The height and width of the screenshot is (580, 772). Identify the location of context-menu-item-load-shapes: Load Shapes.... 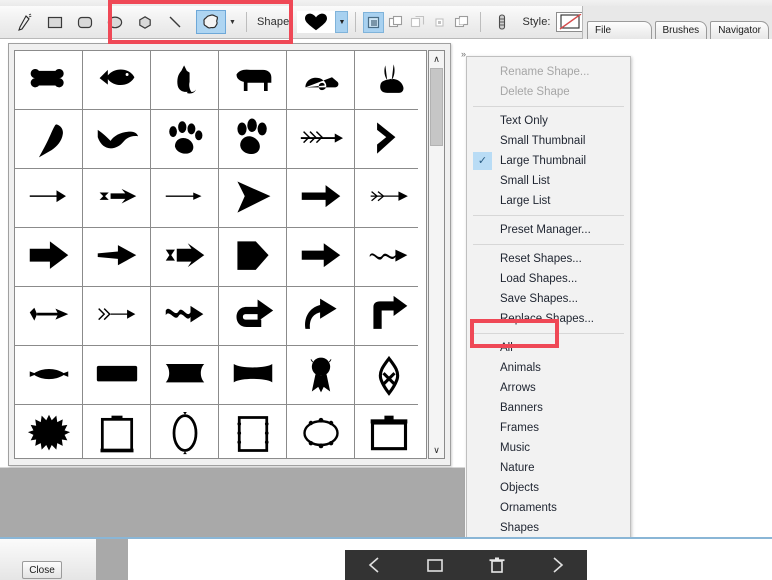
(548, 279).